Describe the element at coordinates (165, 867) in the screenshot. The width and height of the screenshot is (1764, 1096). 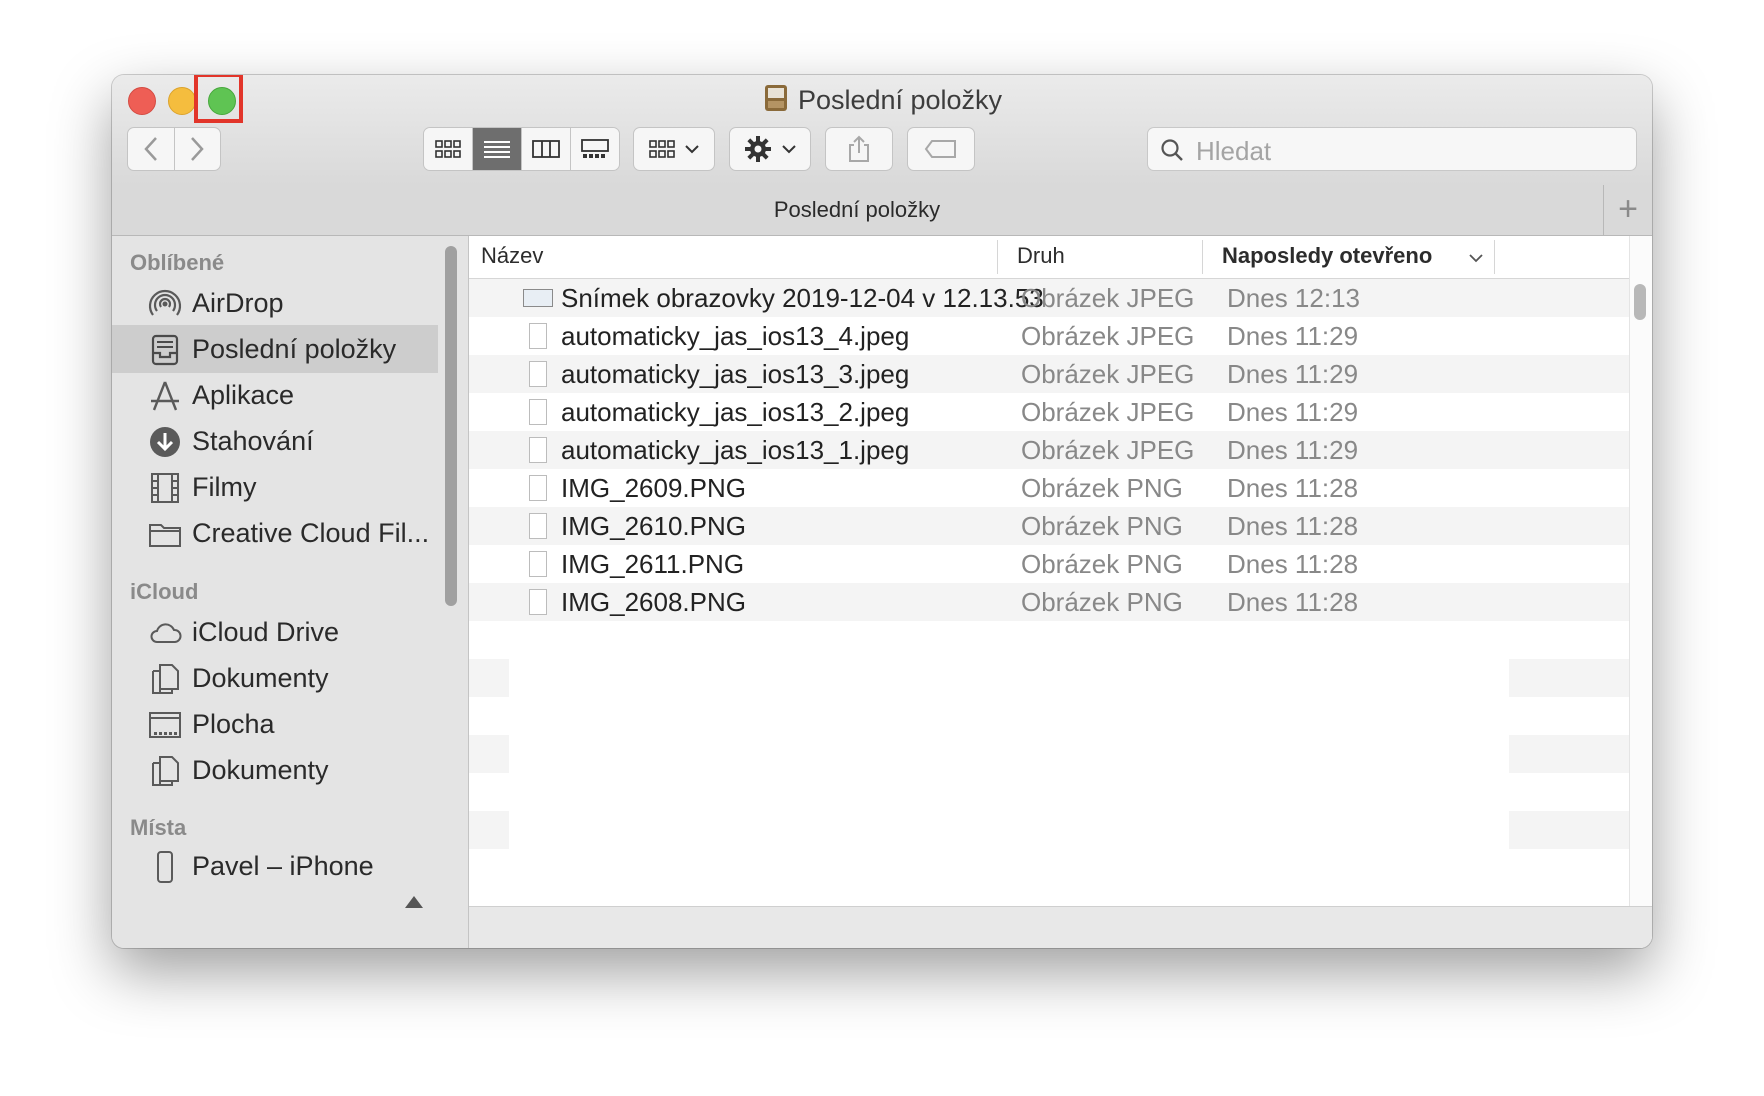
I see `iphone-icon` at that location.